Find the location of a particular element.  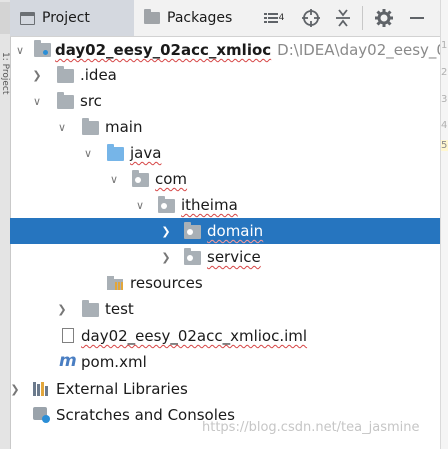

line-number: 2 is located at coordinates (444, 72).